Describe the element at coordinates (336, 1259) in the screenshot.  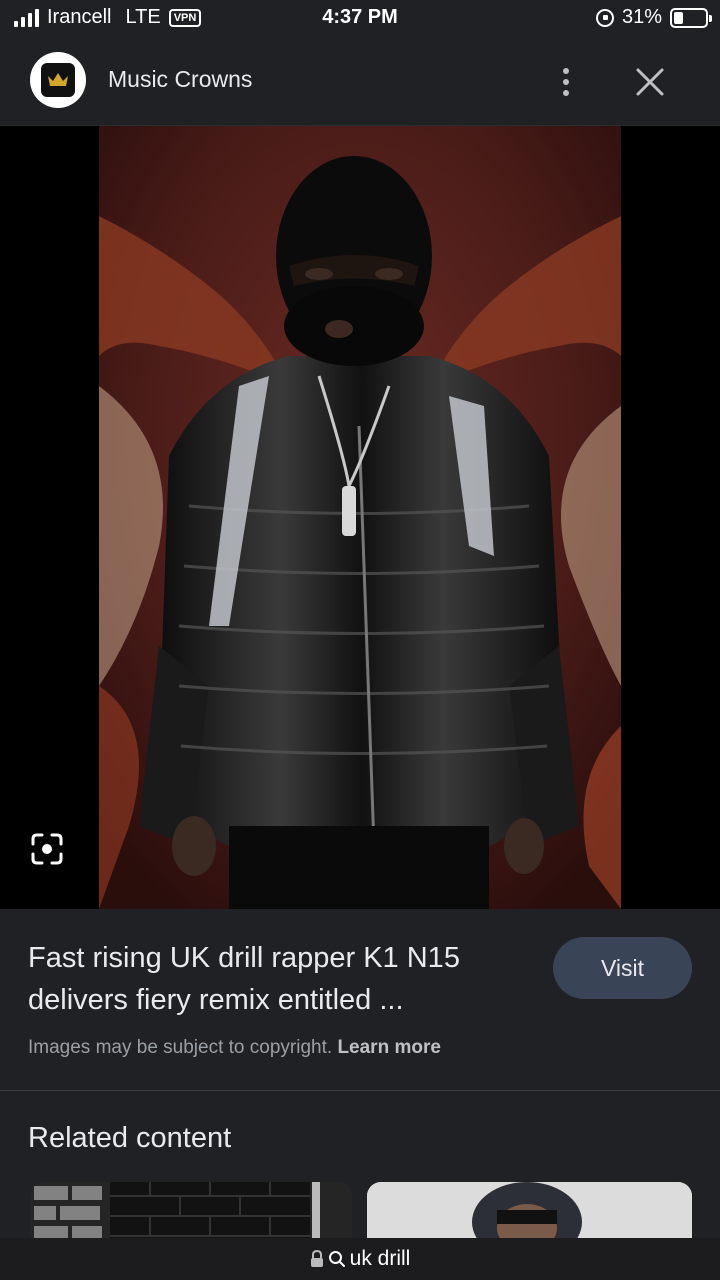
I see `search-icon` at that location.